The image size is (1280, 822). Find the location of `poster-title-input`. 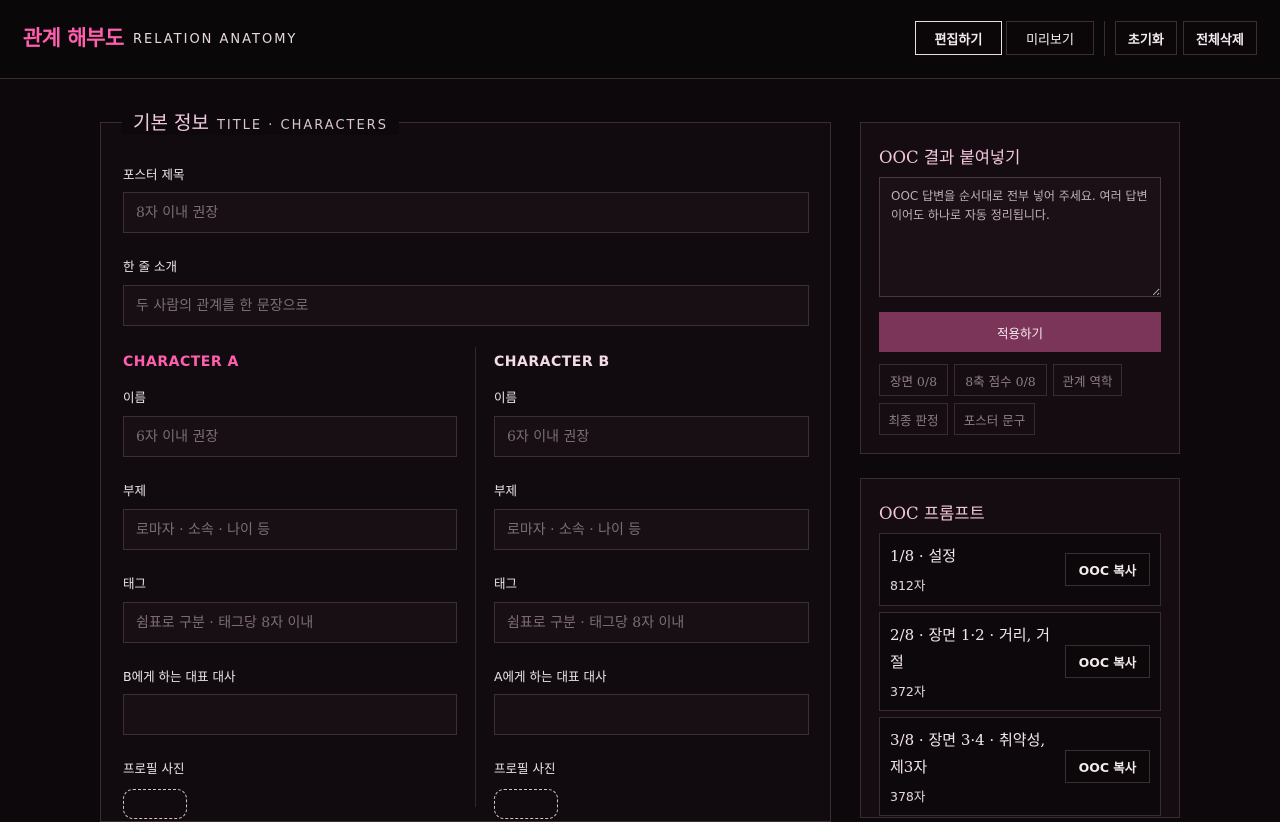

poster-title-input is located at coordinates (466, 212).